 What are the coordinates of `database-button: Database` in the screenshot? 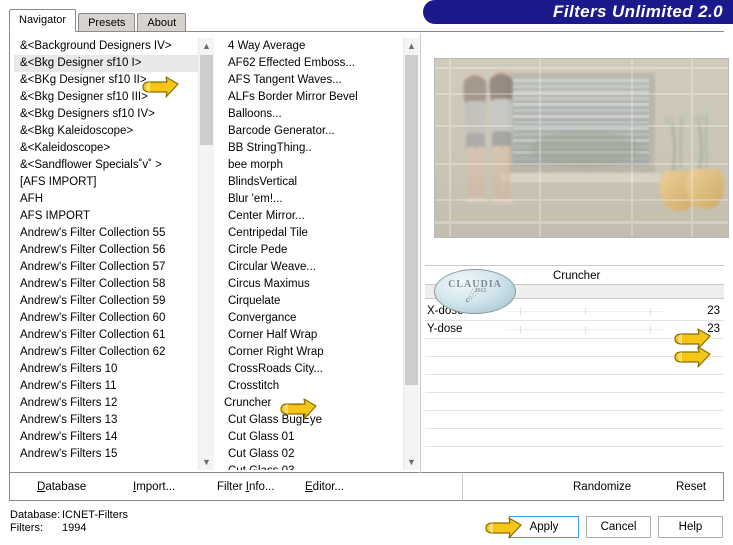 It's located at (61, 487).